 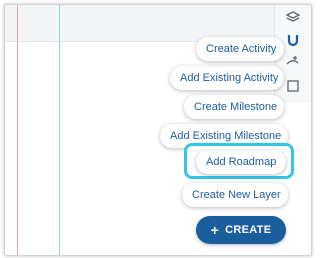 What do you see at coordinates (240, 49) in the screenshot?
I see `create-activity-menu-item: Create Activity` at bounding box center [240, 49].